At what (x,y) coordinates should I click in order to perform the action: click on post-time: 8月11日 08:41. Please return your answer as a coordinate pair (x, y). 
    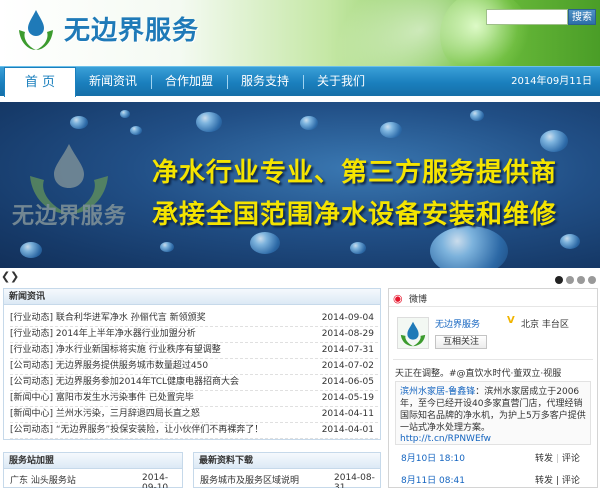
    Looking at the image, I should click on (433, 479).